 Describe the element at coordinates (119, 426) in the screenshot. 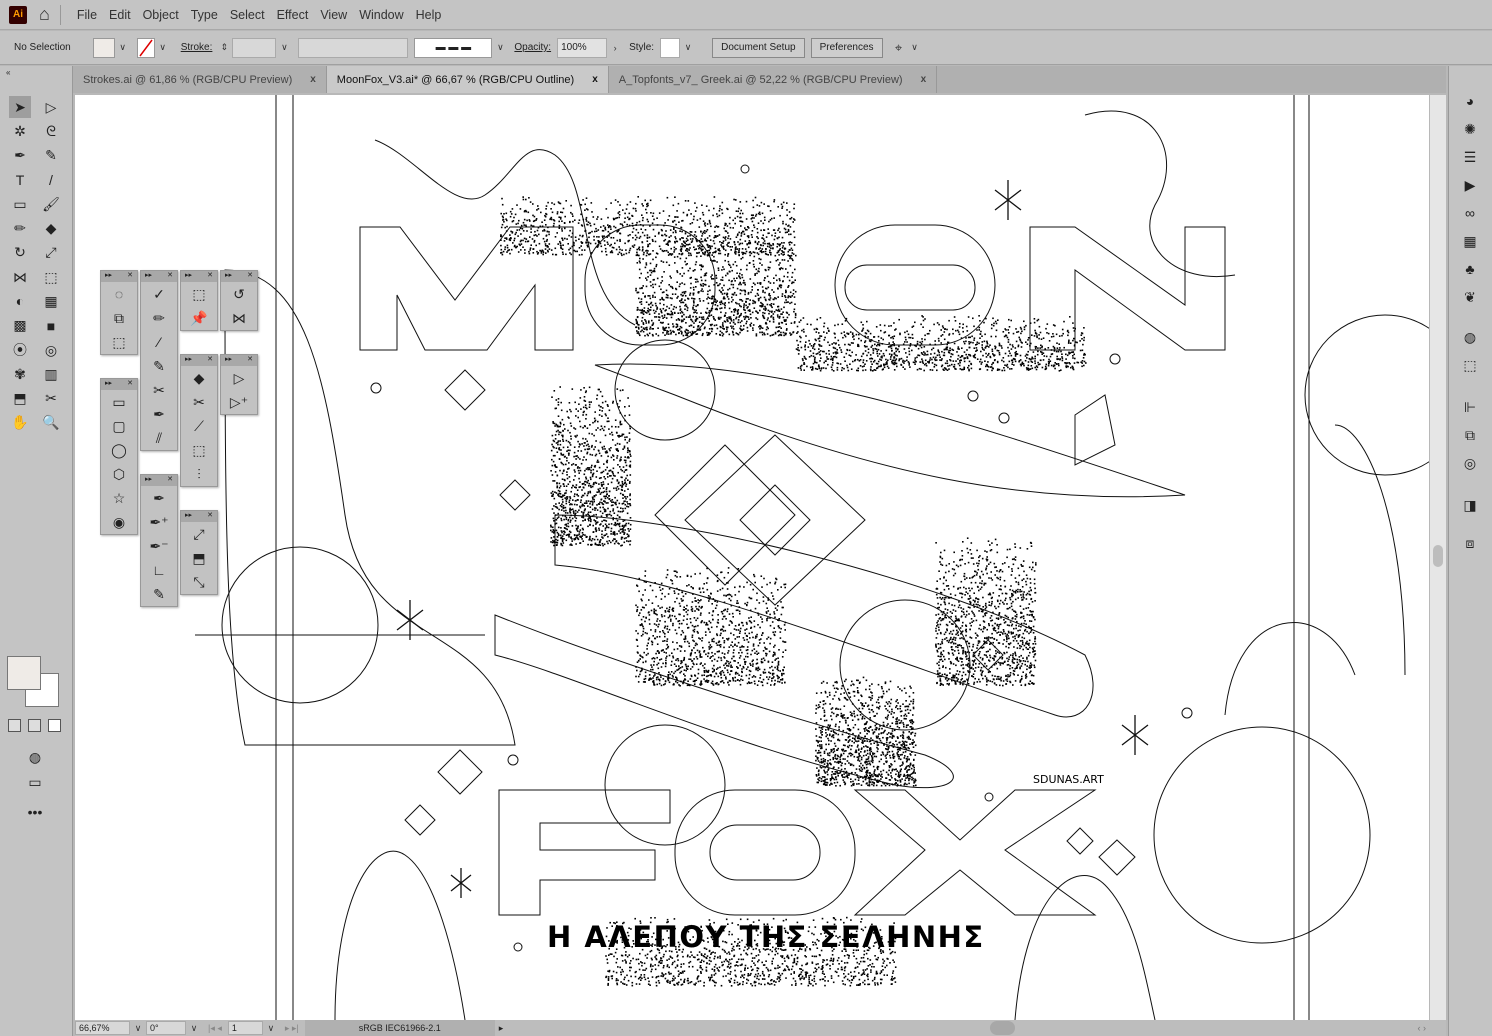

I see `tool-icon: ▢` at that location.